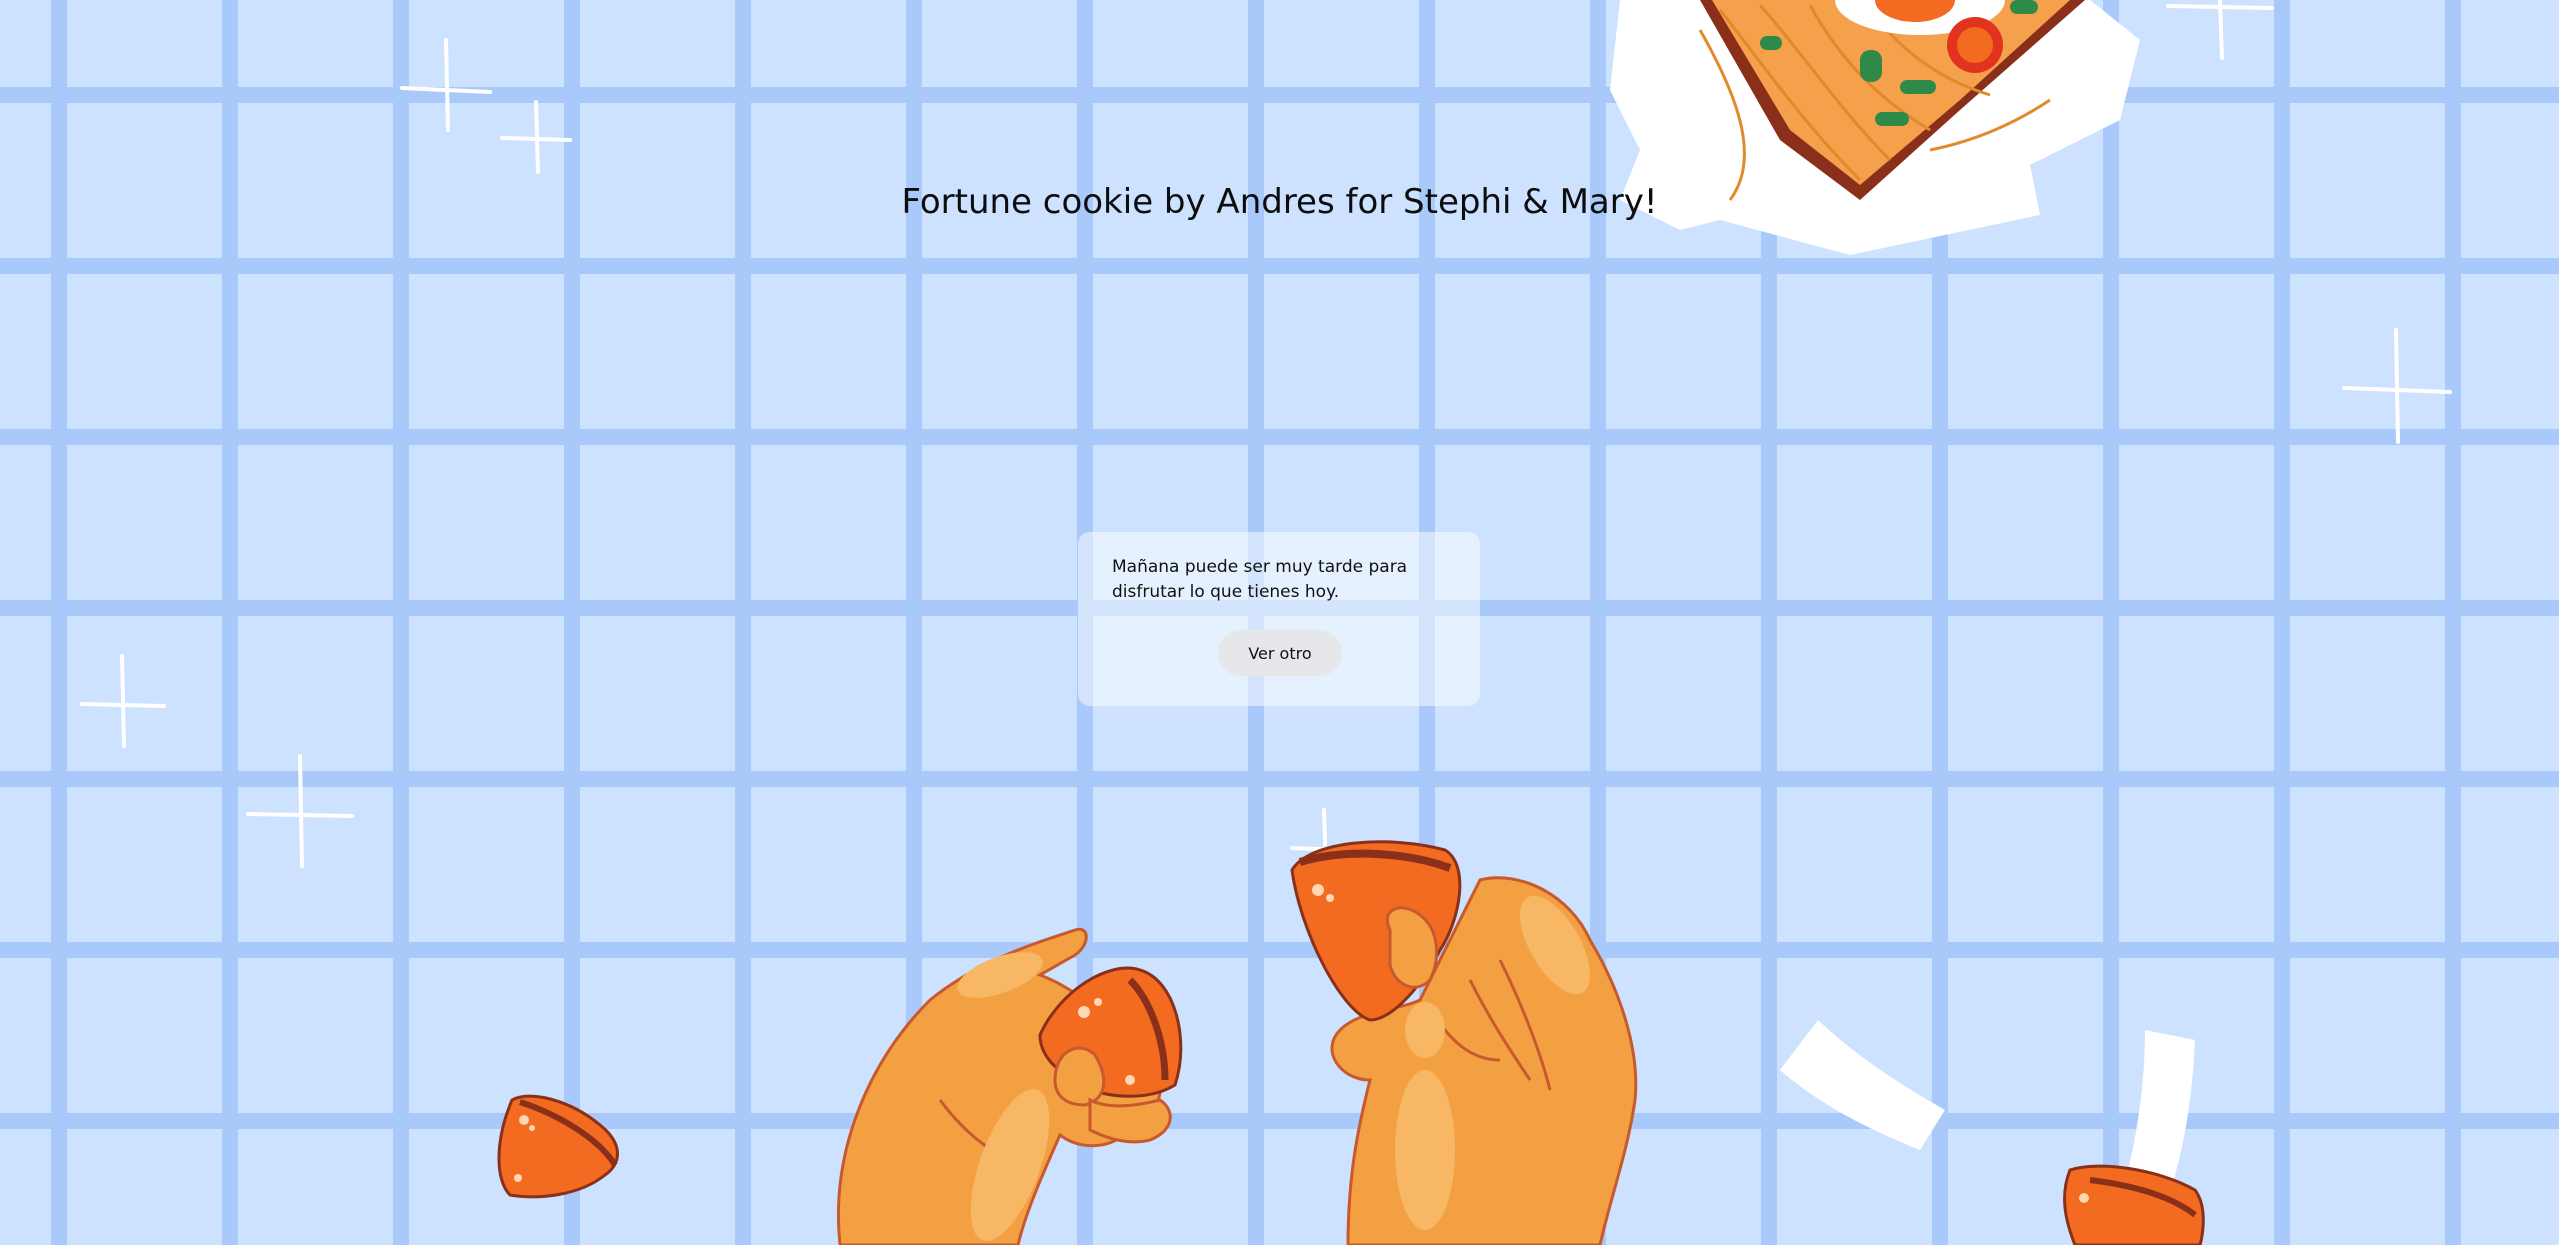 The image size is (2559, 1245). What do you see at coordinates (1280, 653) in the screenshot?
I see `see-another-button: Ver otro` at bounding box center [1280, 653].